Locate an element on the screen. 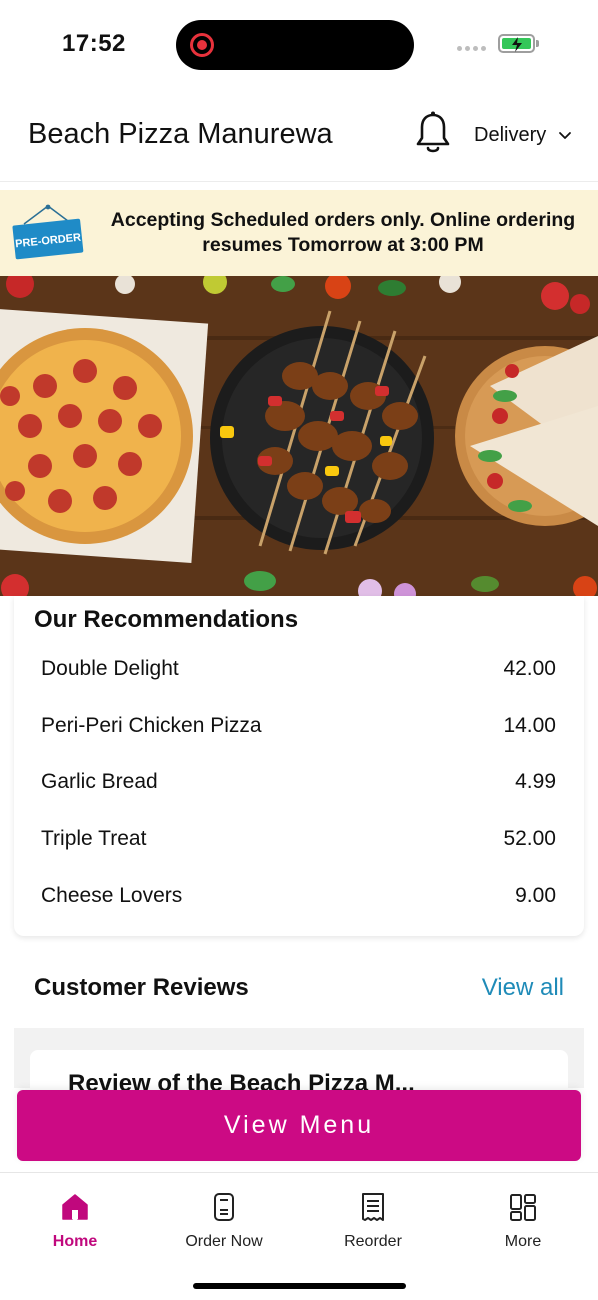 This screenshot has height=1300, width=598. tab-reorder: Reorder is located at coordinates (373, 1221).